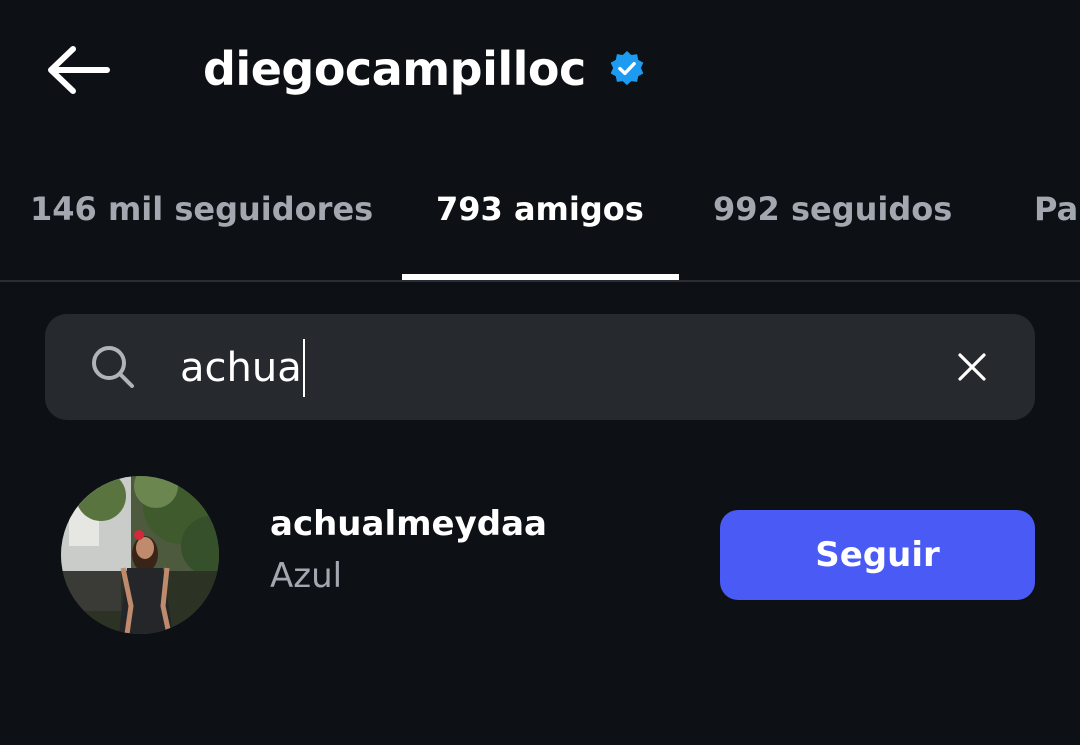  What do you see at coordinates (627, 69) in the screenshot?
I see `verified-badge-icon` at bounding box center [627, 69].